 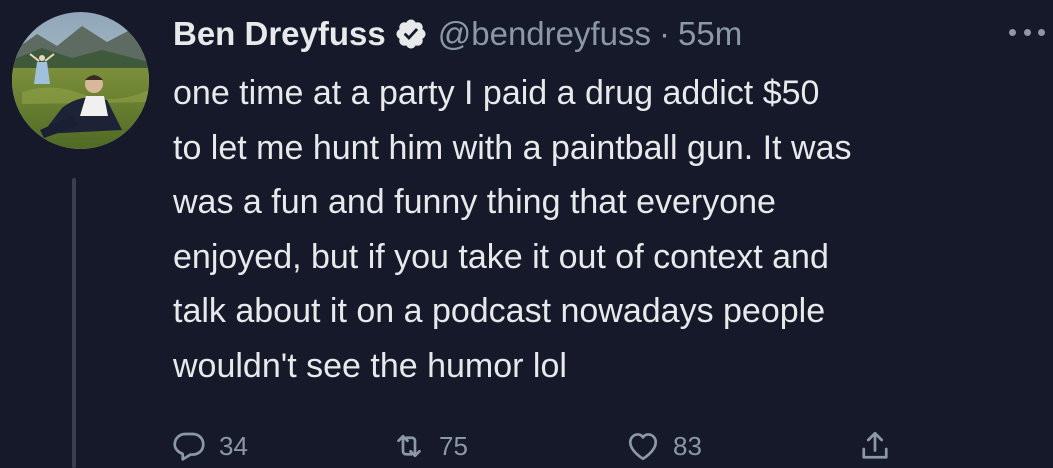 What do you see at coordinates (279, 34) in the screenshot?
I see `author-name: Ben Dreyfuss` at bounding box center [279, 34].